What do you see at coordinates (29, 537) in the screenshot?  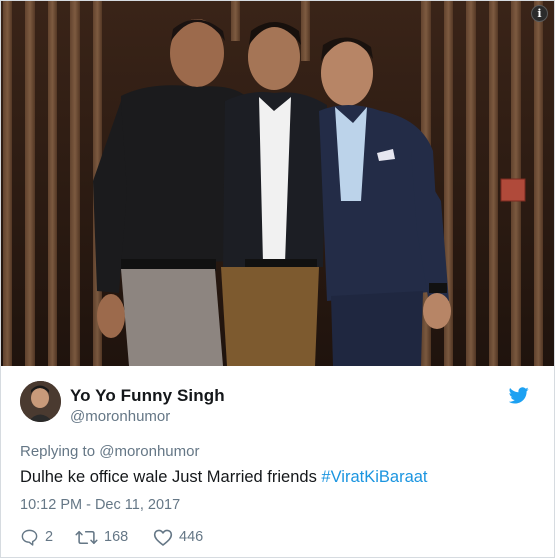 I see `reply-icon` at bounding box center [29, 537].